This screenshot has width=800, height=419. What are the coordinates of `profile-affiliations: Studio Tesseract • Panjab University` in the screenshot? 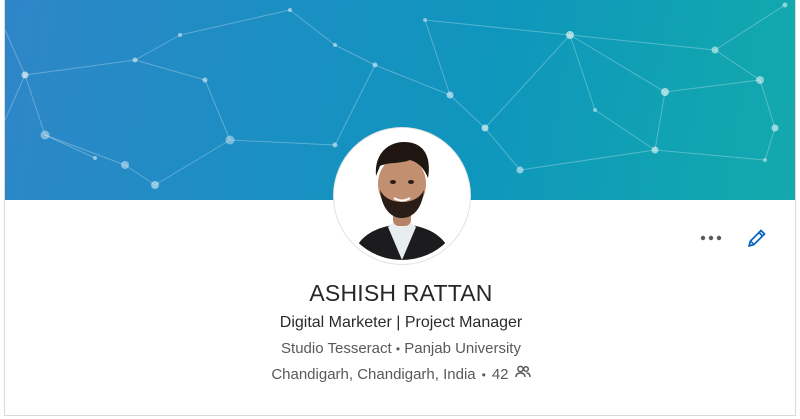 It's located at (400, 349).